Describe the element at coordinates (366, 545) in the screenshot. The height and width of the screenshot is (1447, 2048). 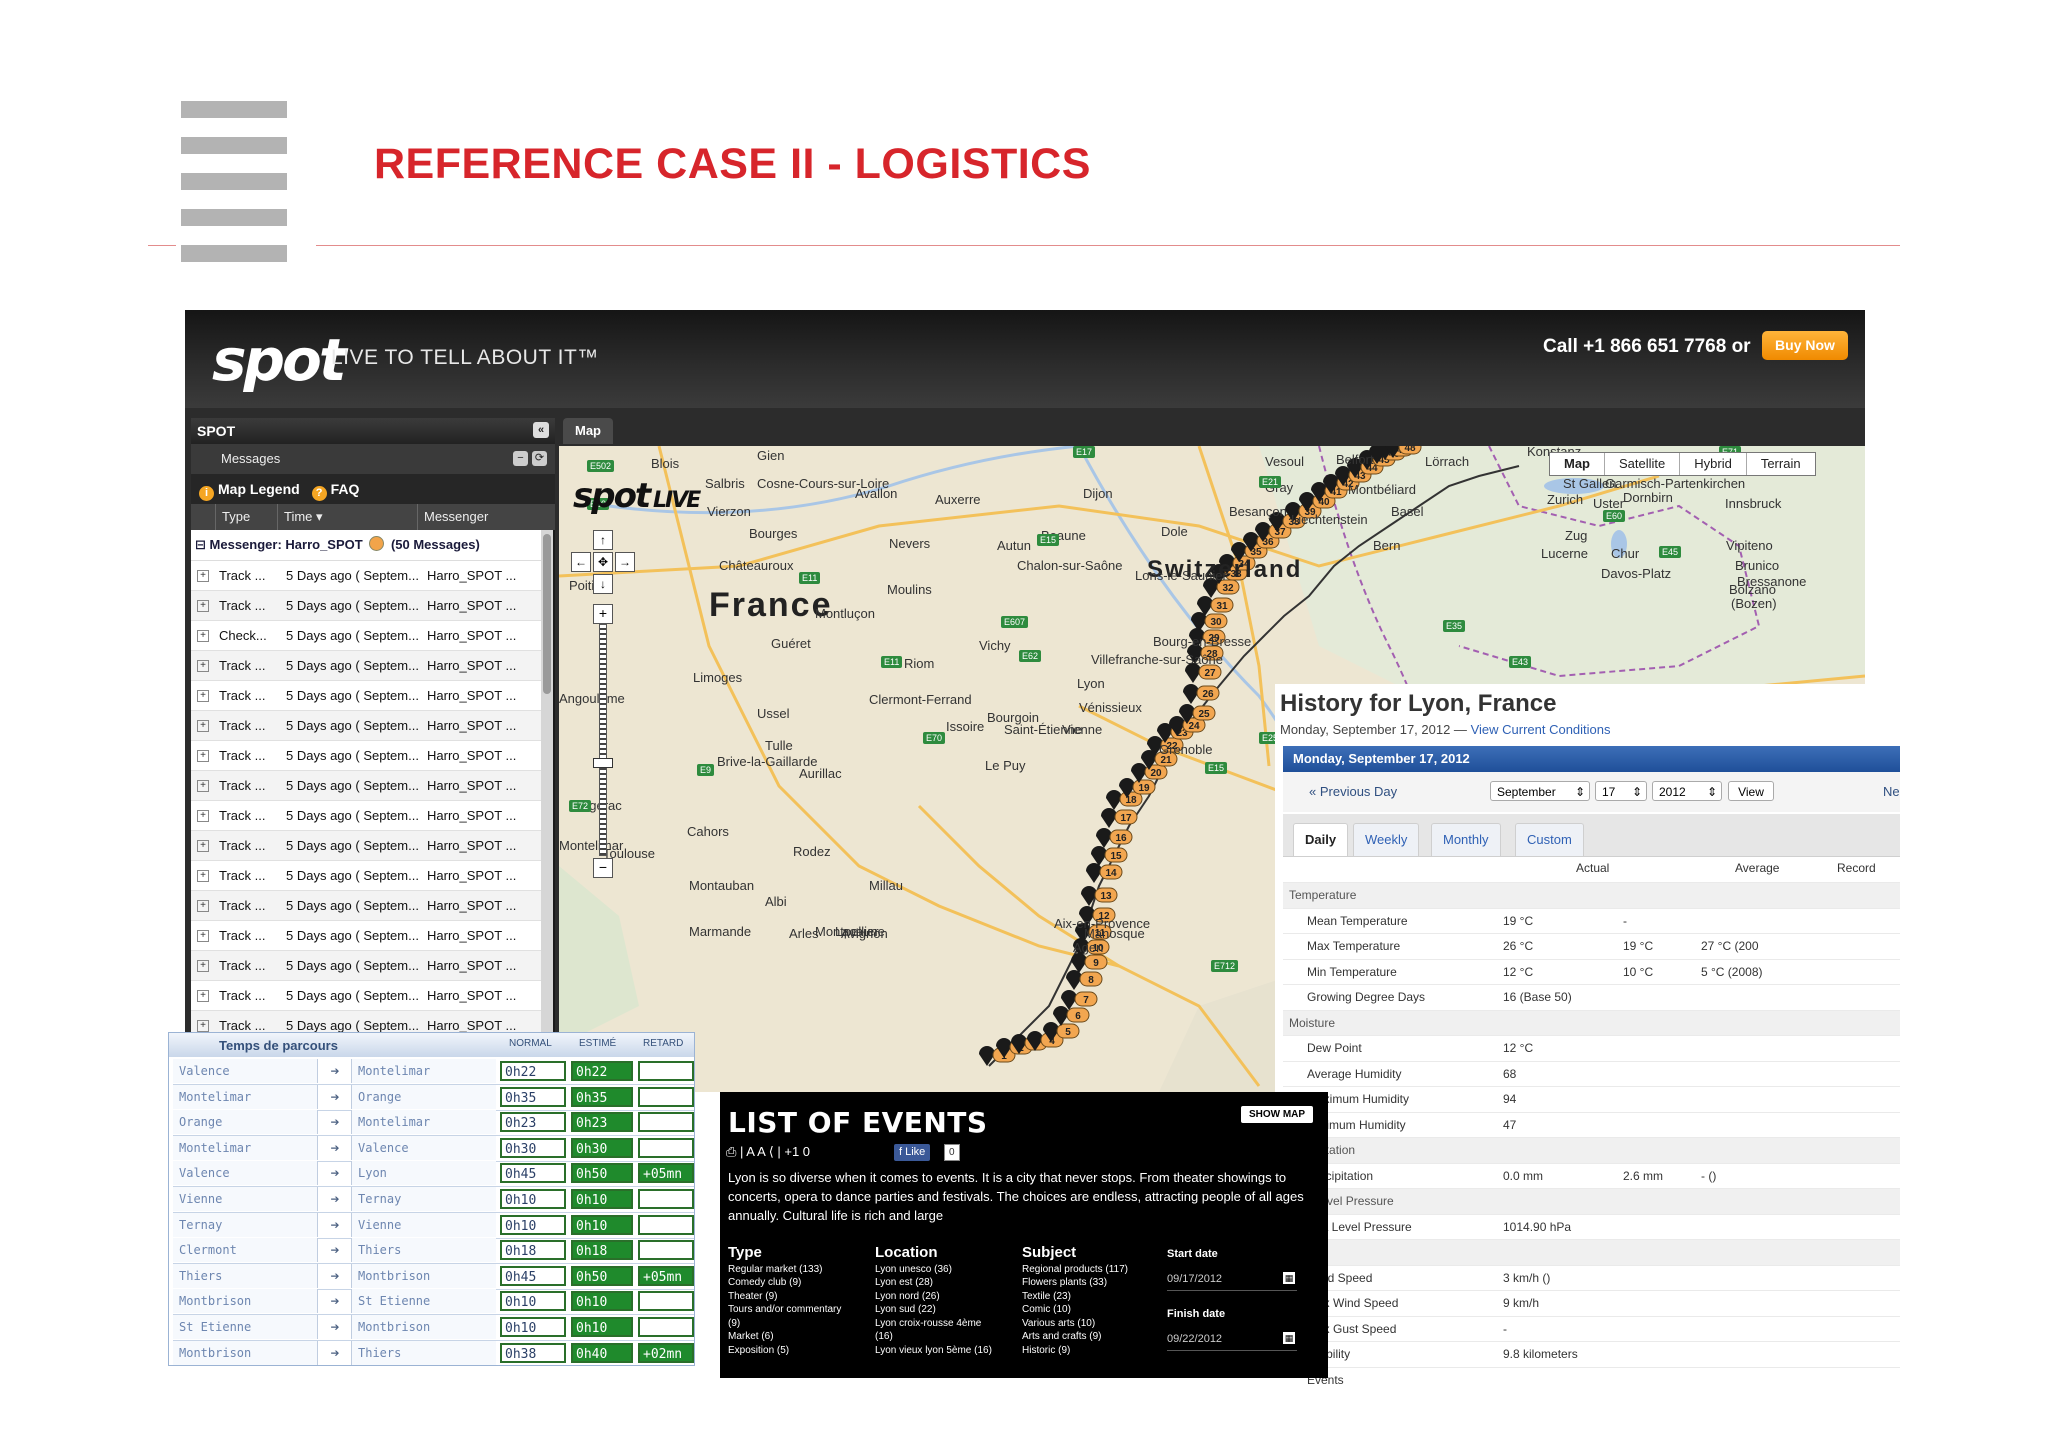
I see `messenger-group-row: ⊟ Messenger: Harro_SPOT (50 Messages)` at that location.